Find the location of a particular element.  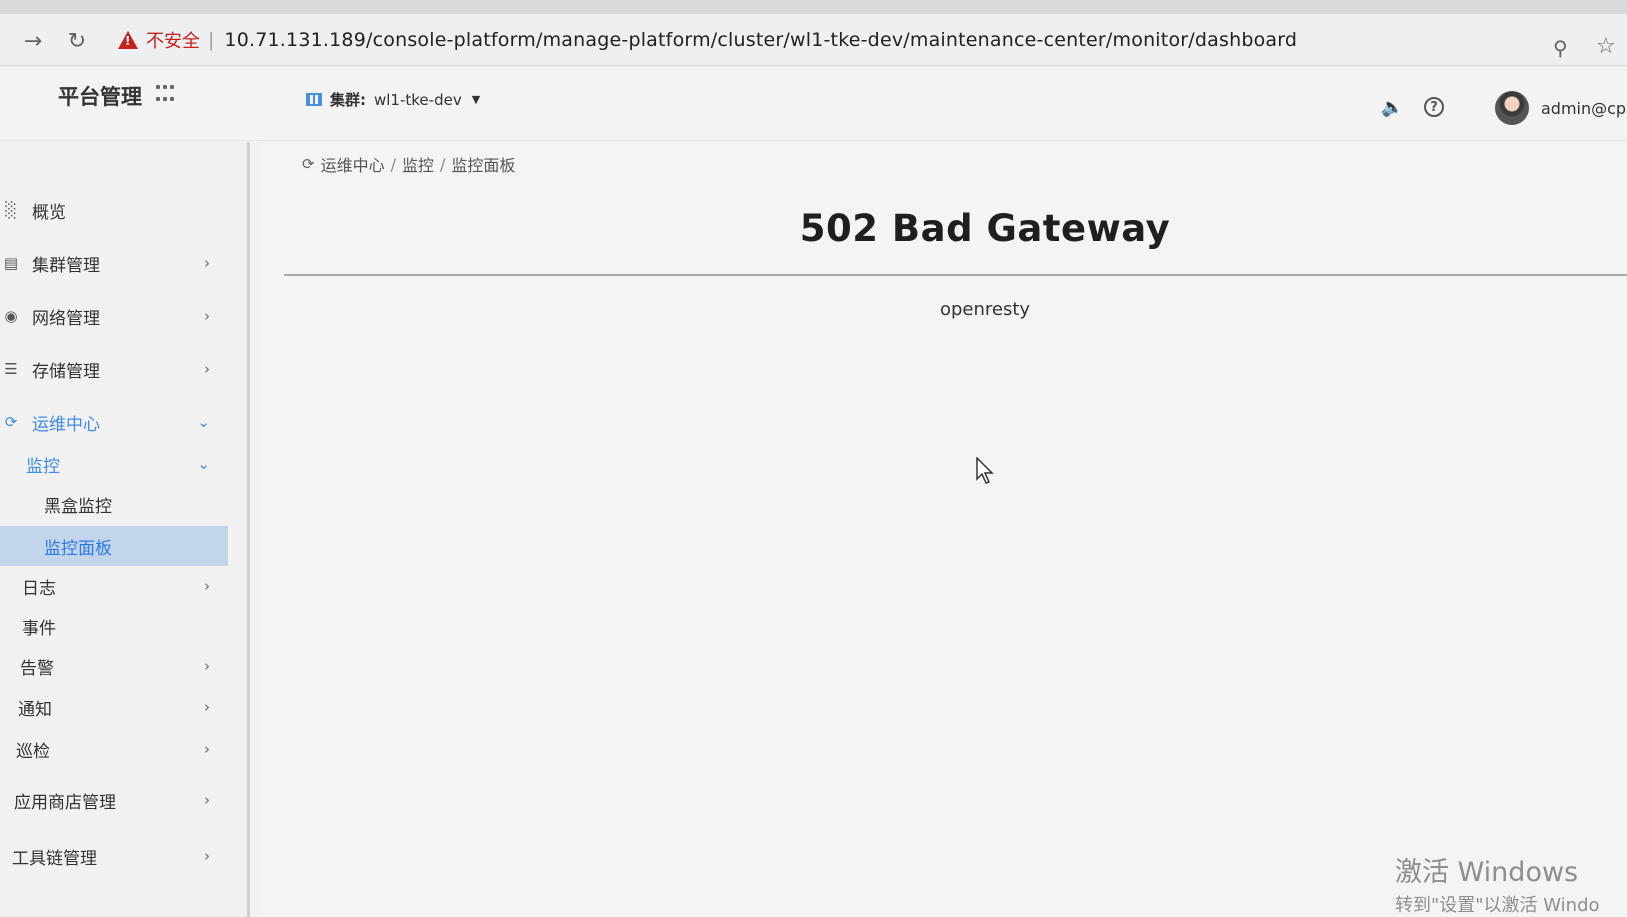

bar-chart-icon: ░ is located at coordinates (11, 210).